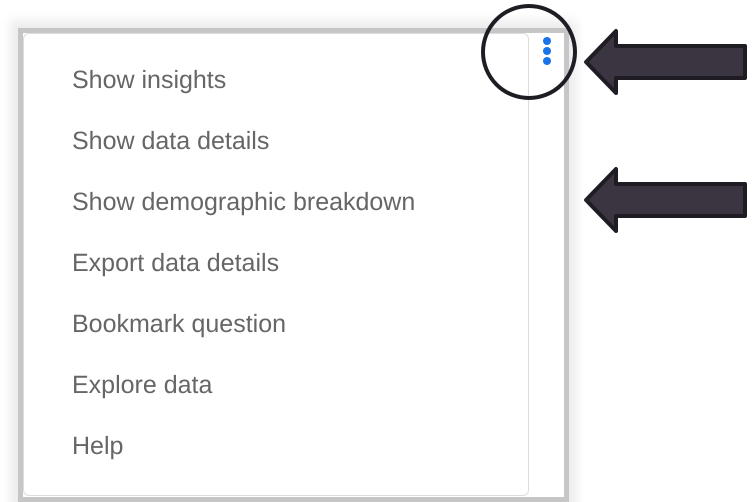 Image resolution: width=753 pixels, height=502 pixels. What do you see at coordinates (276, 143) in the screenshot?
I see `menu-item: Show data details` at bounding box center [276, 143].